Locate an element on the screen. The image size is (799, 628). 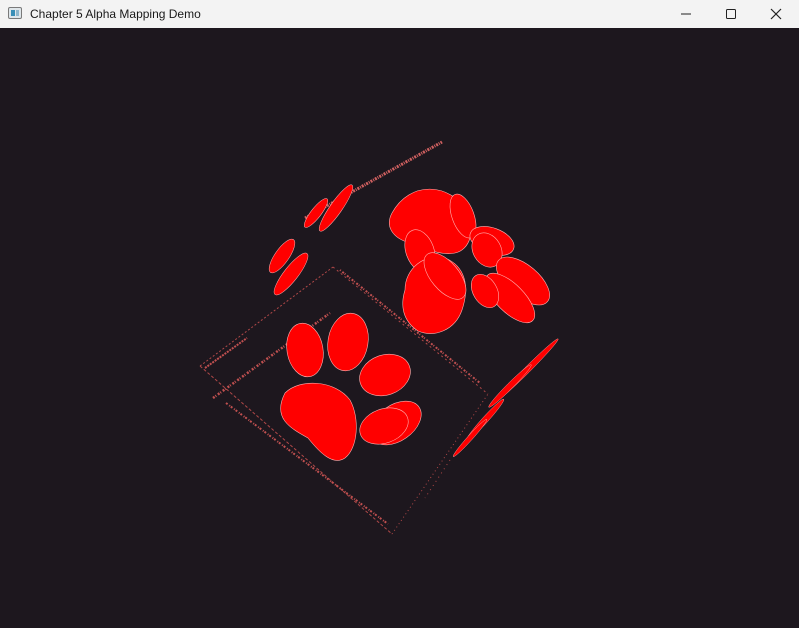
paw-print-top-edge is located at coordinates (311, 240).